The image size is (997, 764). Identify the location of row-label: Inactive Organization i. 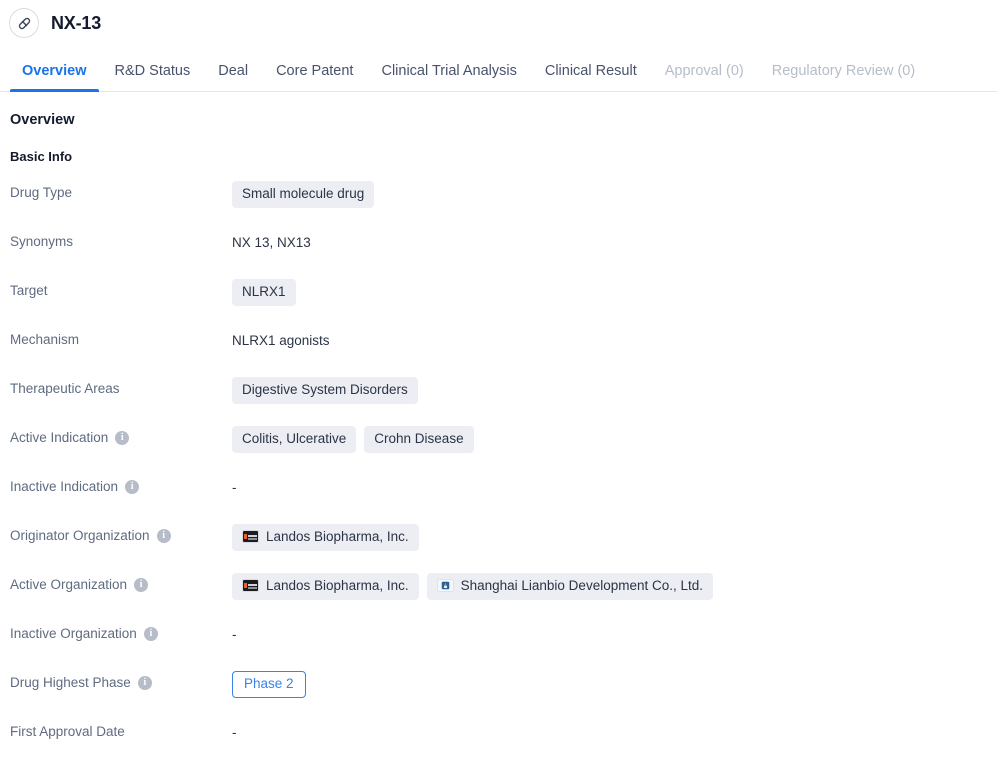
(121, 631).